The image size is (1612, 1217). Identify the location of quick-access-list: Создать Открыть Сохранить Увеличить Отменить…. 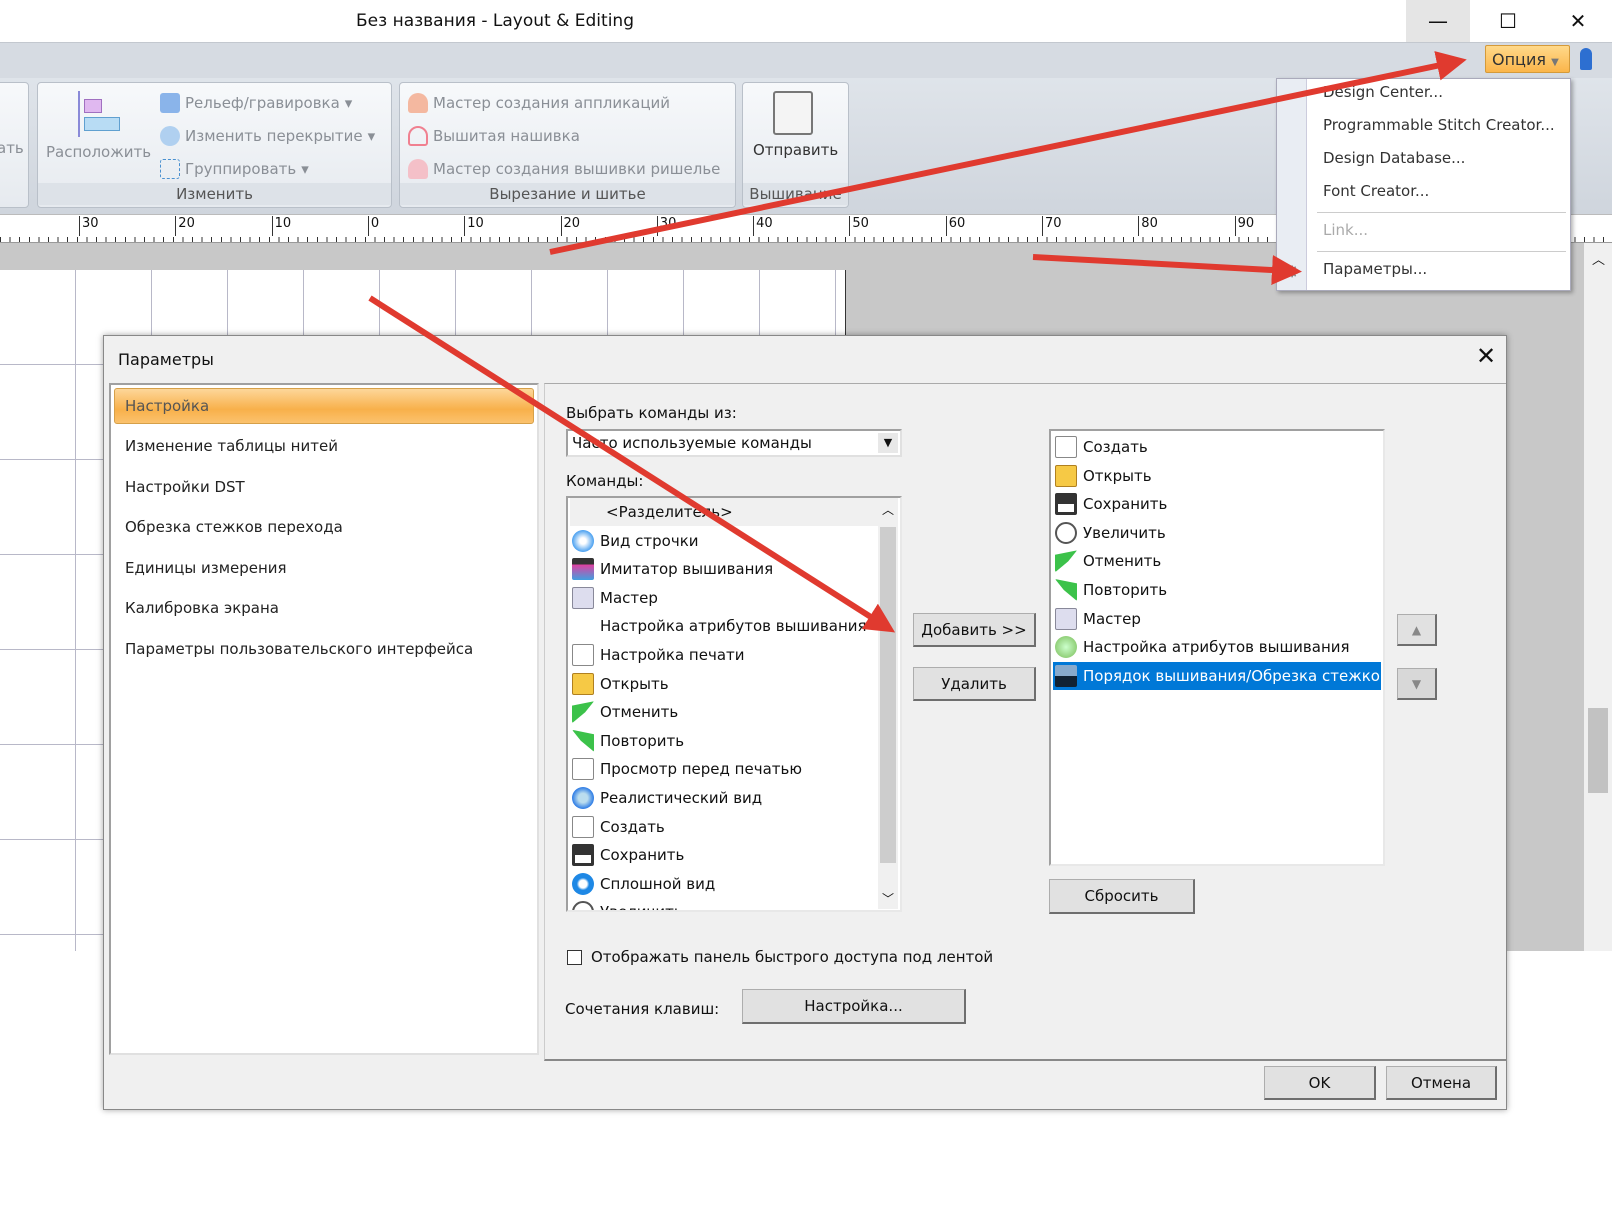
(1217, 647).